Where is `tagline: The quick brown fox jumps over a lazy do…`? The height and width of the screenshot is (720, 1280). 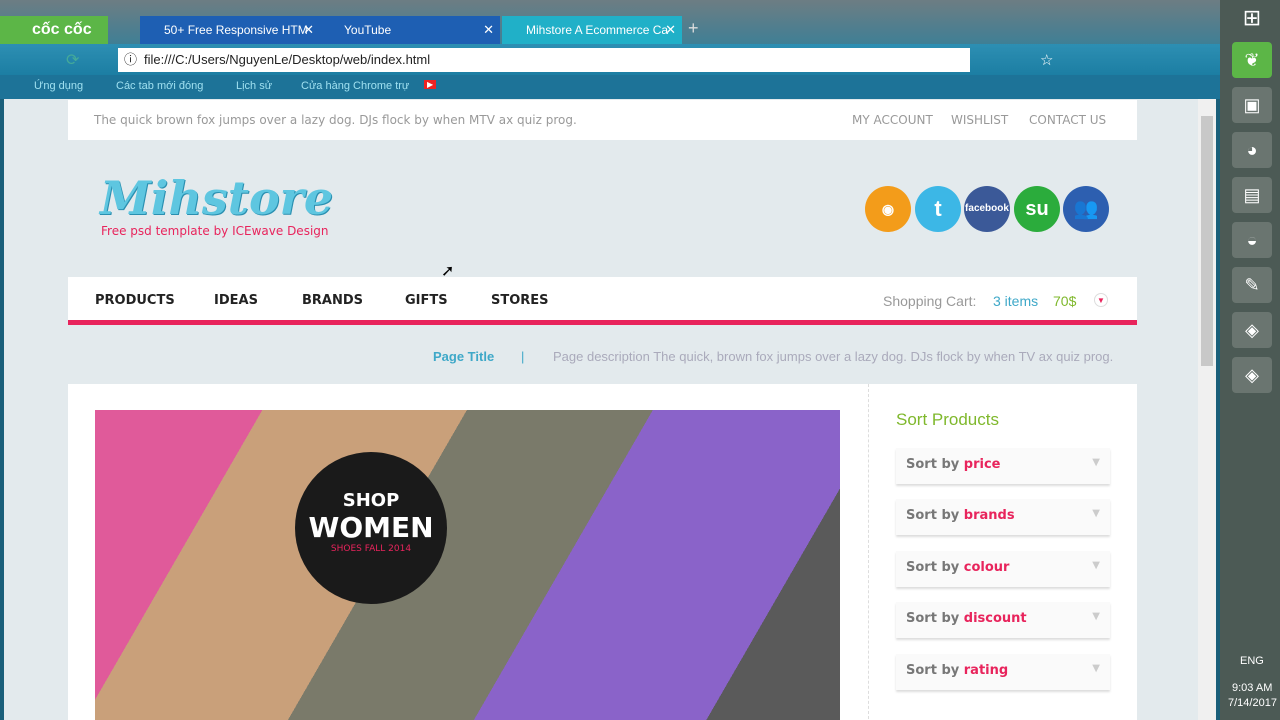 tagline: The quick brown fox jumps over a lazy do… is located at coordinates (335, 120).